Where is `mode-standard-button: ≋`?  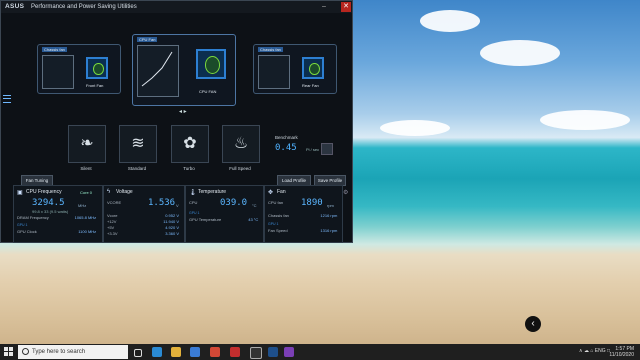
mode-standard-button: ≋ is located at coordinates (138, 144).